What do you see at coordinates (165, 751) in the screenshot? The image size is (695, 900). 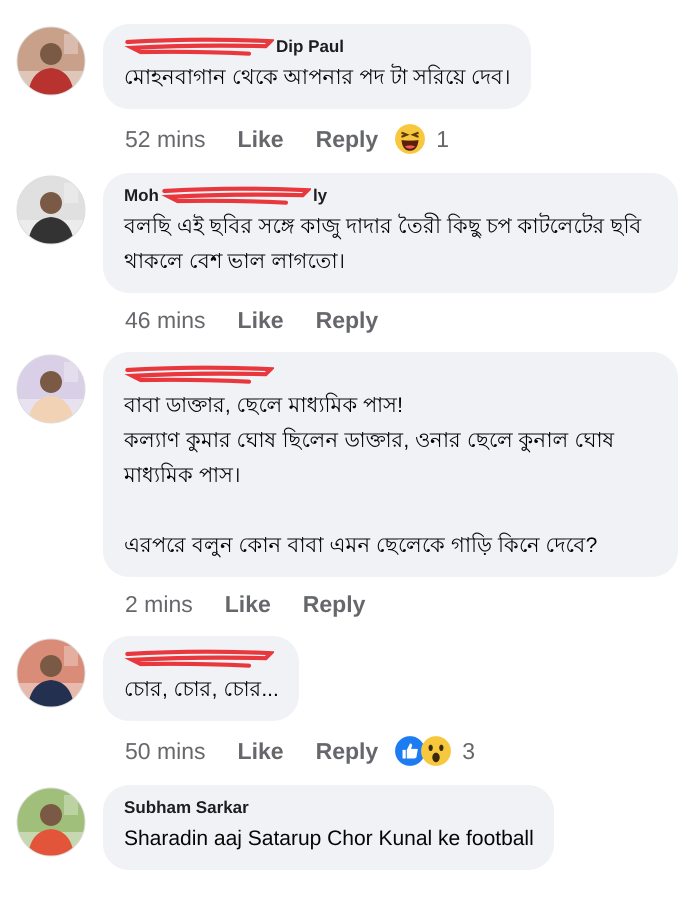 I see `comment-time: 50 mins` at bounding box center [165, 751].